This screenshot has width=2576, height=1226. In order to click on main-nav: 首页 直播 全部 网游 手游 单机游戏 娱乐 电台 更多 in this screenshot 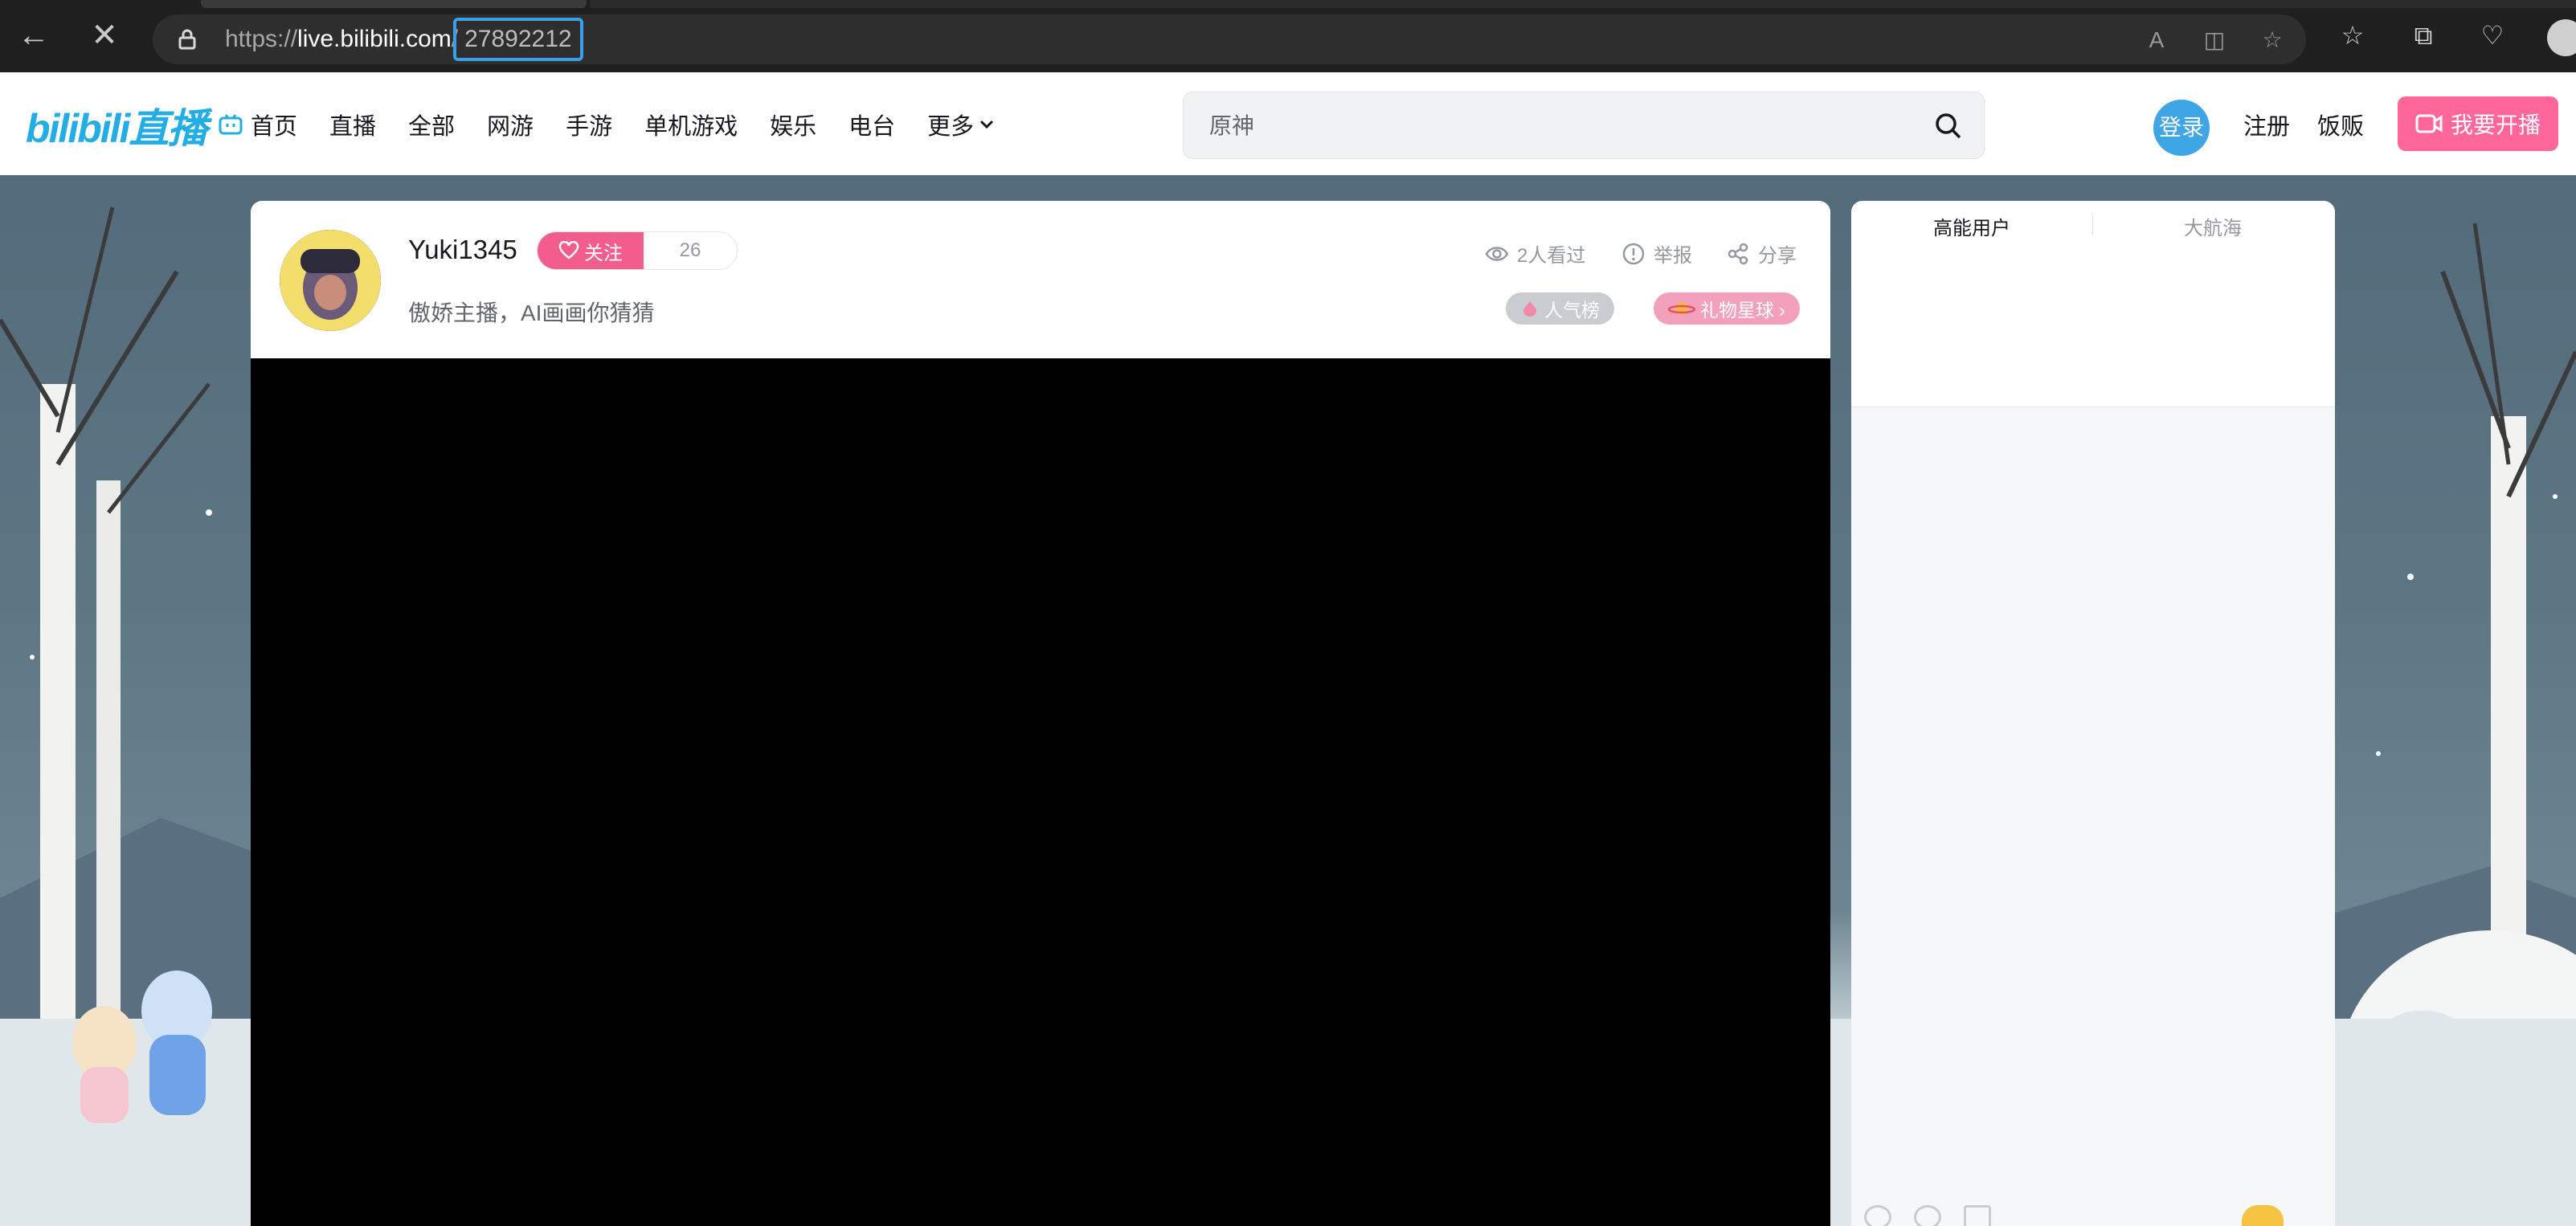, I will do `click(623, 124)`.